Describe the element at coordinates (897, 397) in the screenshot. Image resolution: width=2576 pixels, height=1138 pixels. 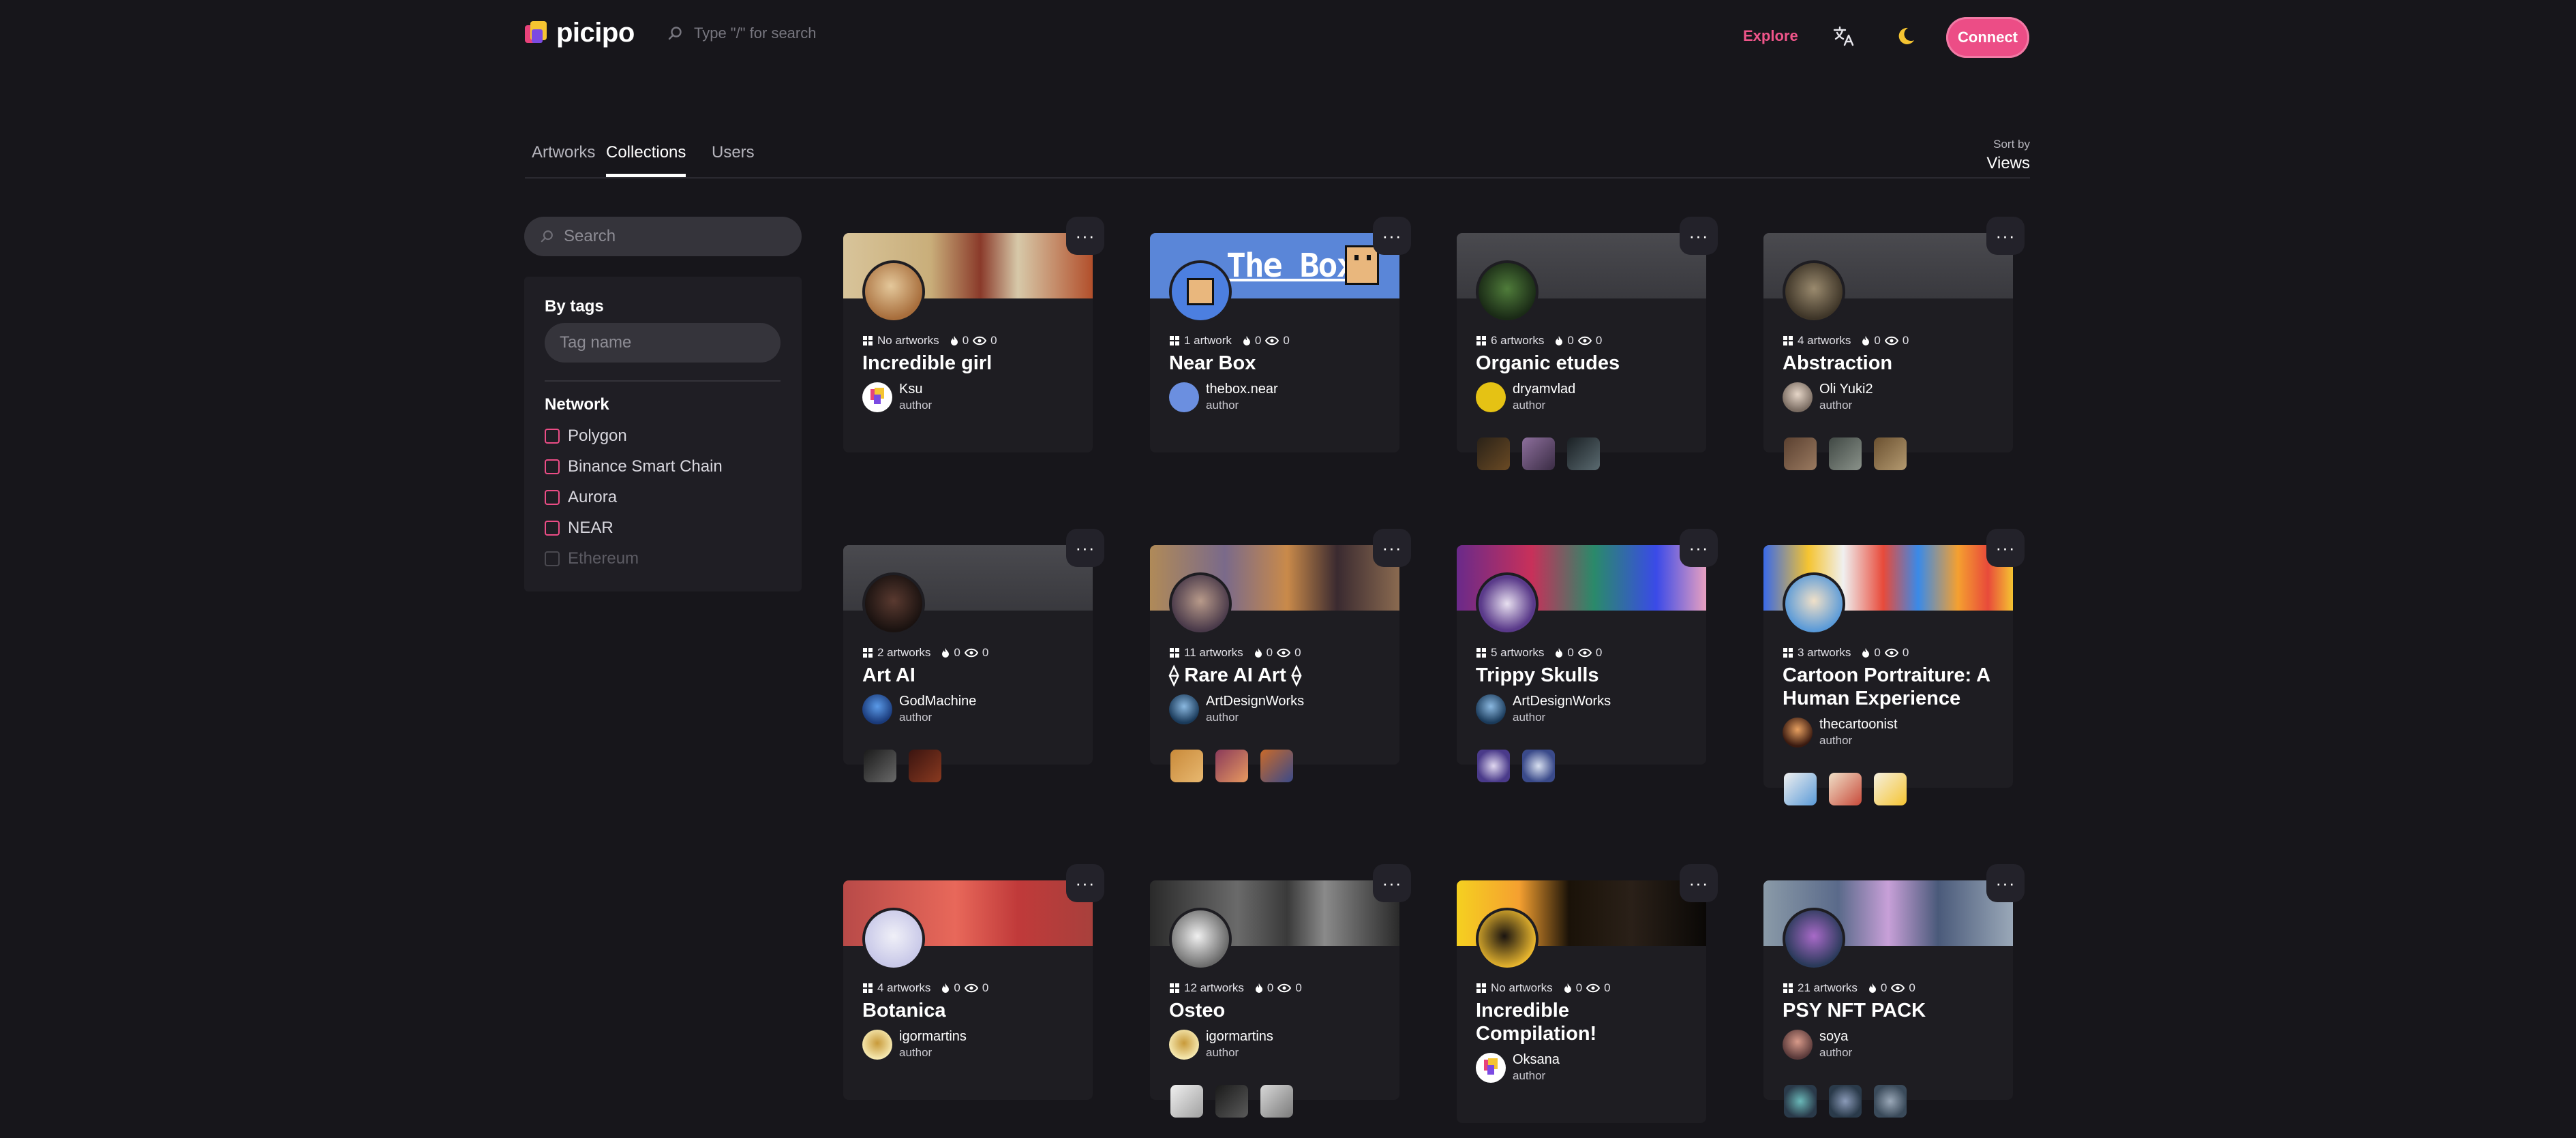
I see `collection-author: Ksu author` at that location.